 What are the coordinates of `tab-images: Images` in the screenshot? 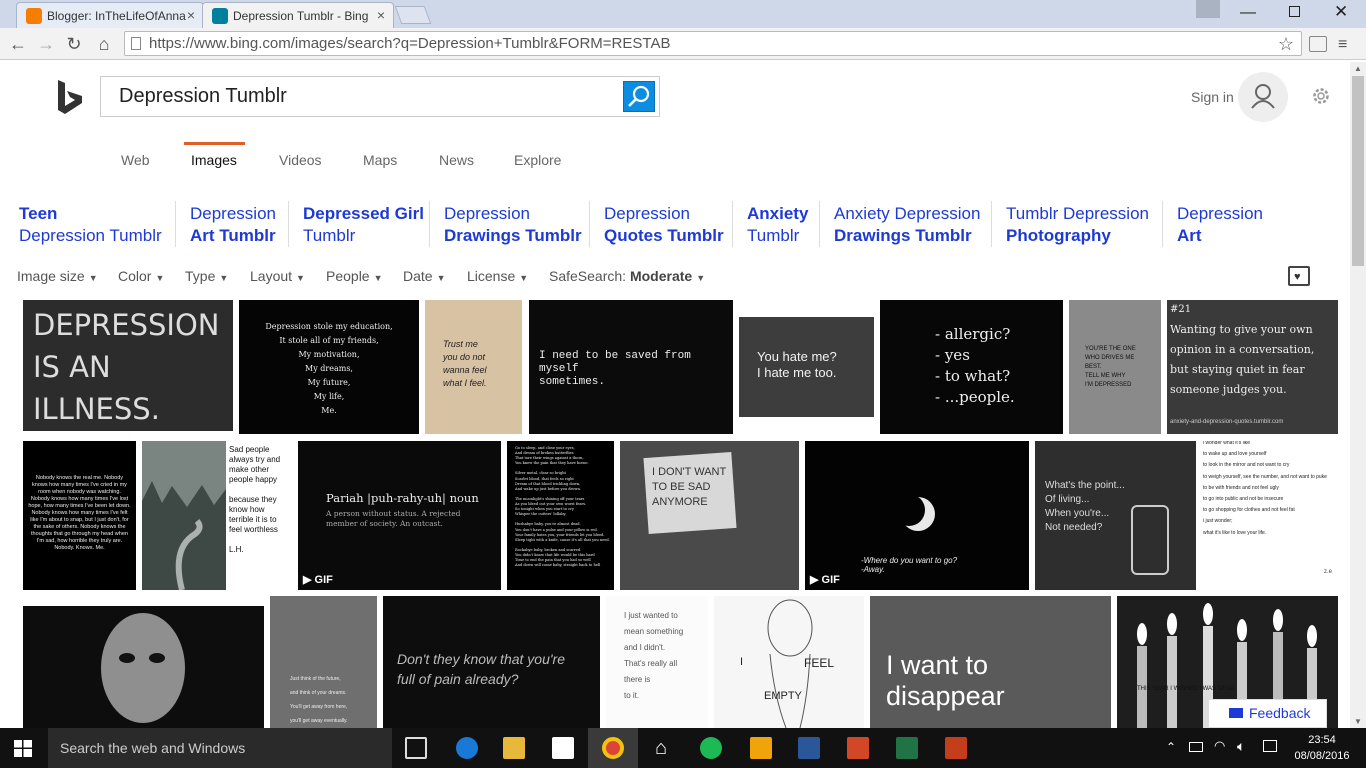 It's located at (214, 160).